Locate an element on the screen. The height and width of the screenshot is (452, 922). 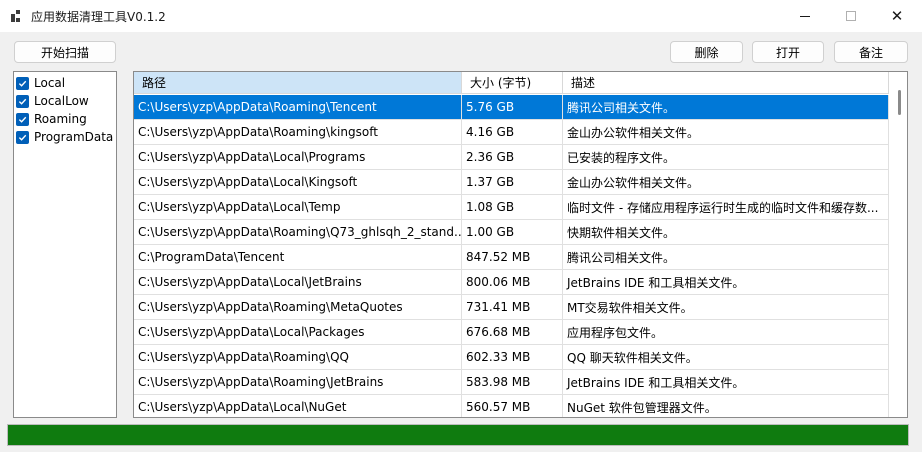
table-row: C:\ProgramData\Tencent 847.52 MB 腾讯公司相关文件。 is located at coordinates (511, 257).